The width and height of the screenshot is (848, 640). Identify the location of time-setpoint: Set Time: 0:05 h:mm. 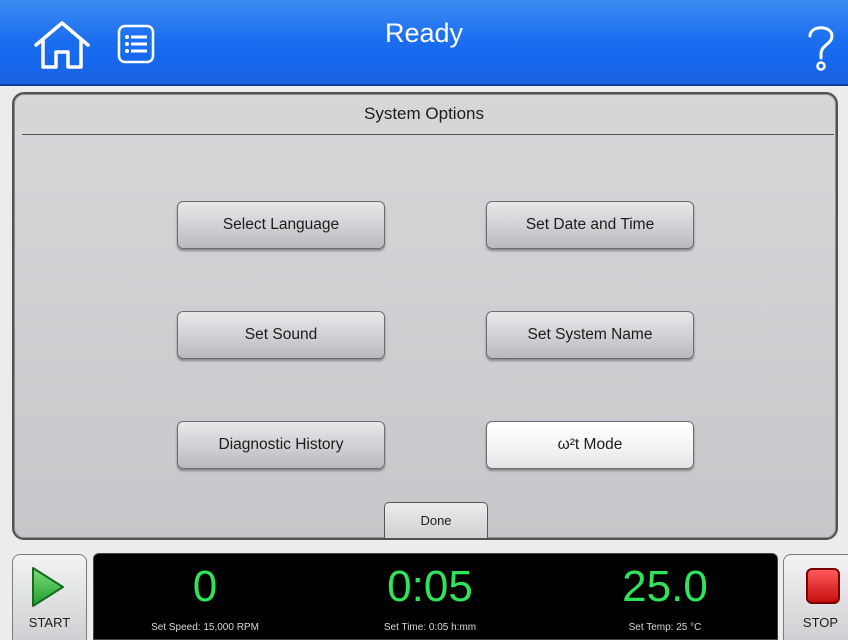
(430, 627).